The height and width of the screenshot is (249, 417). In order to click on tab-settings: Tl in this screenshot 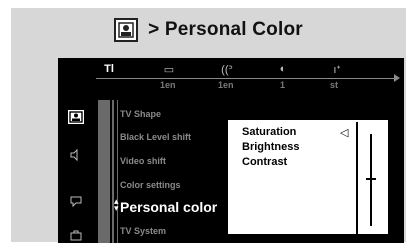, I will do `click(109, 69)`.